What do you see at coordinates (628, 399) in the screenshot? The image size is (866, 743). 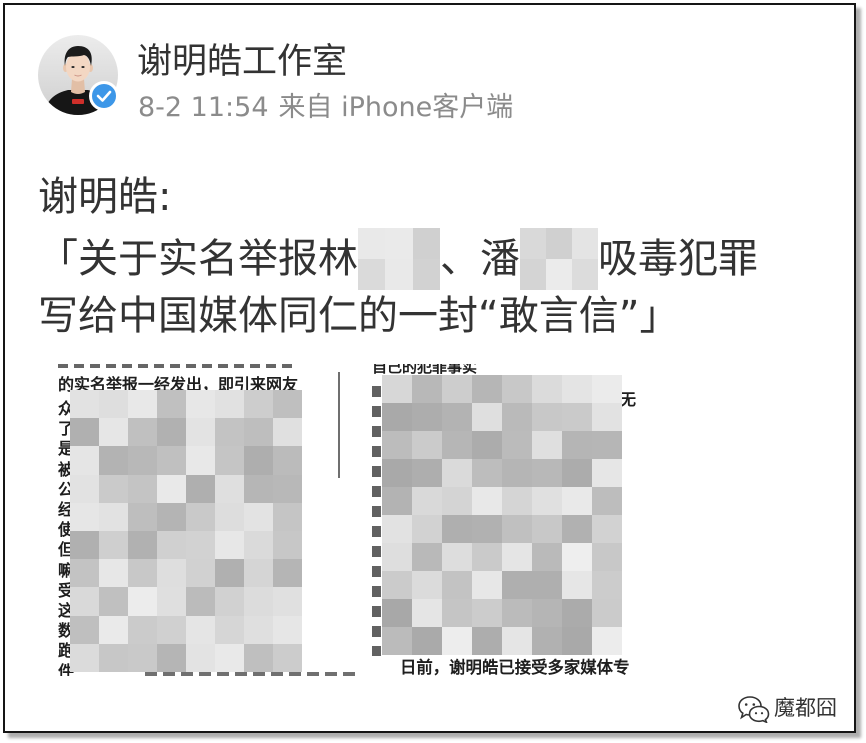 I see `doc-edge-char: 无` at bounding box center [628, 399].